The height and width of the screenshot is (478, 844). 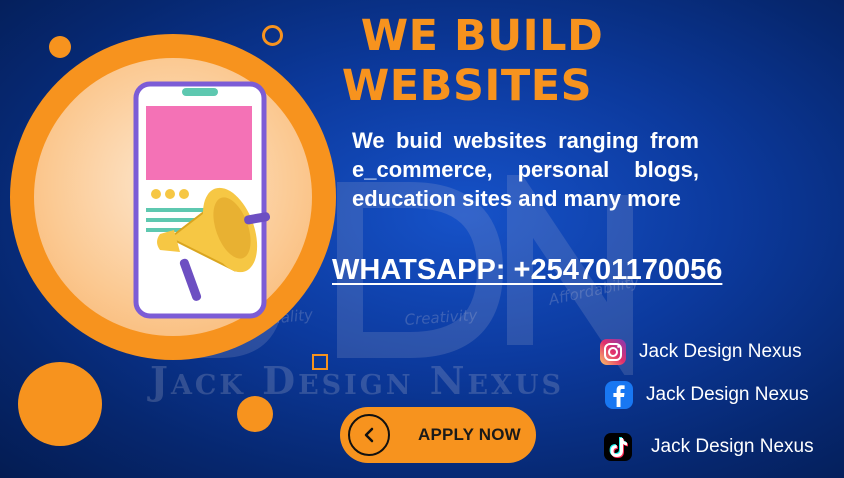 What do you see at coordinates (200, 92) in the screenshot?
I see `phone-notch` at bounding box center [200, 92].